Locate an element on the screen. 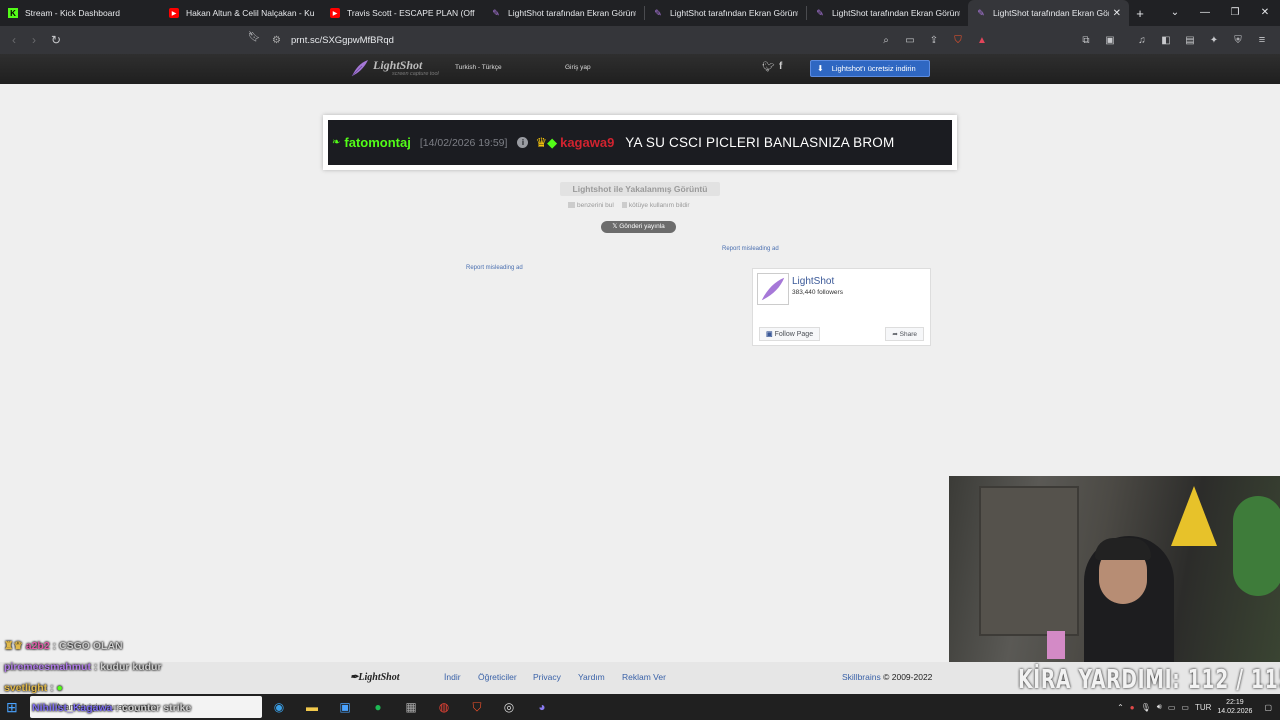 This screenshot has height=720, width=1280. page-name: LightShot is located at coordinates (813, 281).